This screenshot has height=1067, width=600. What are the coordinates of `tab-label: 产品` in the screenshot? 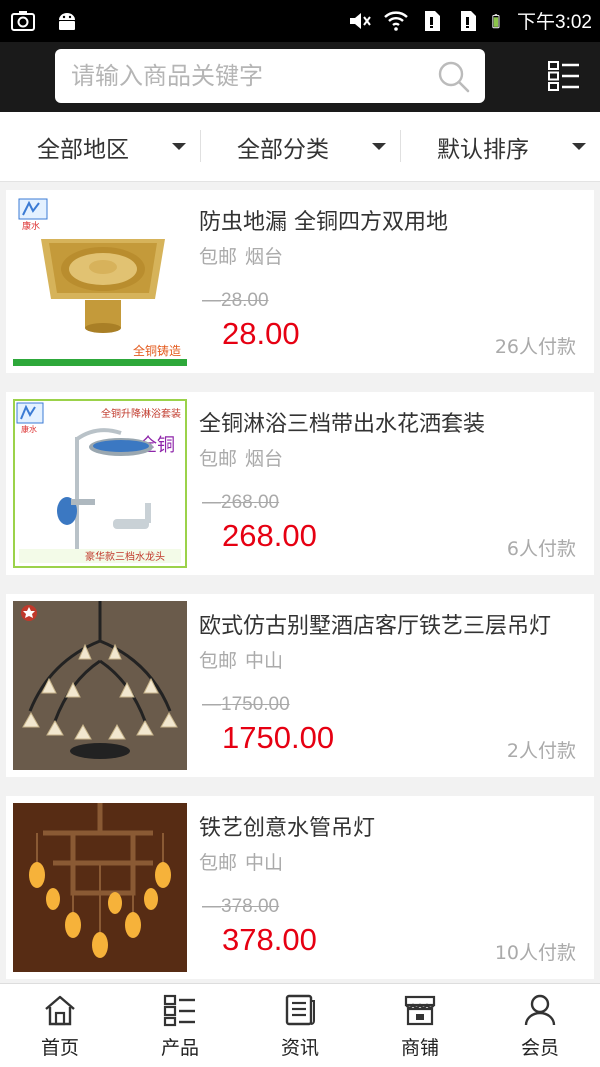 It's located at (179, 1048).